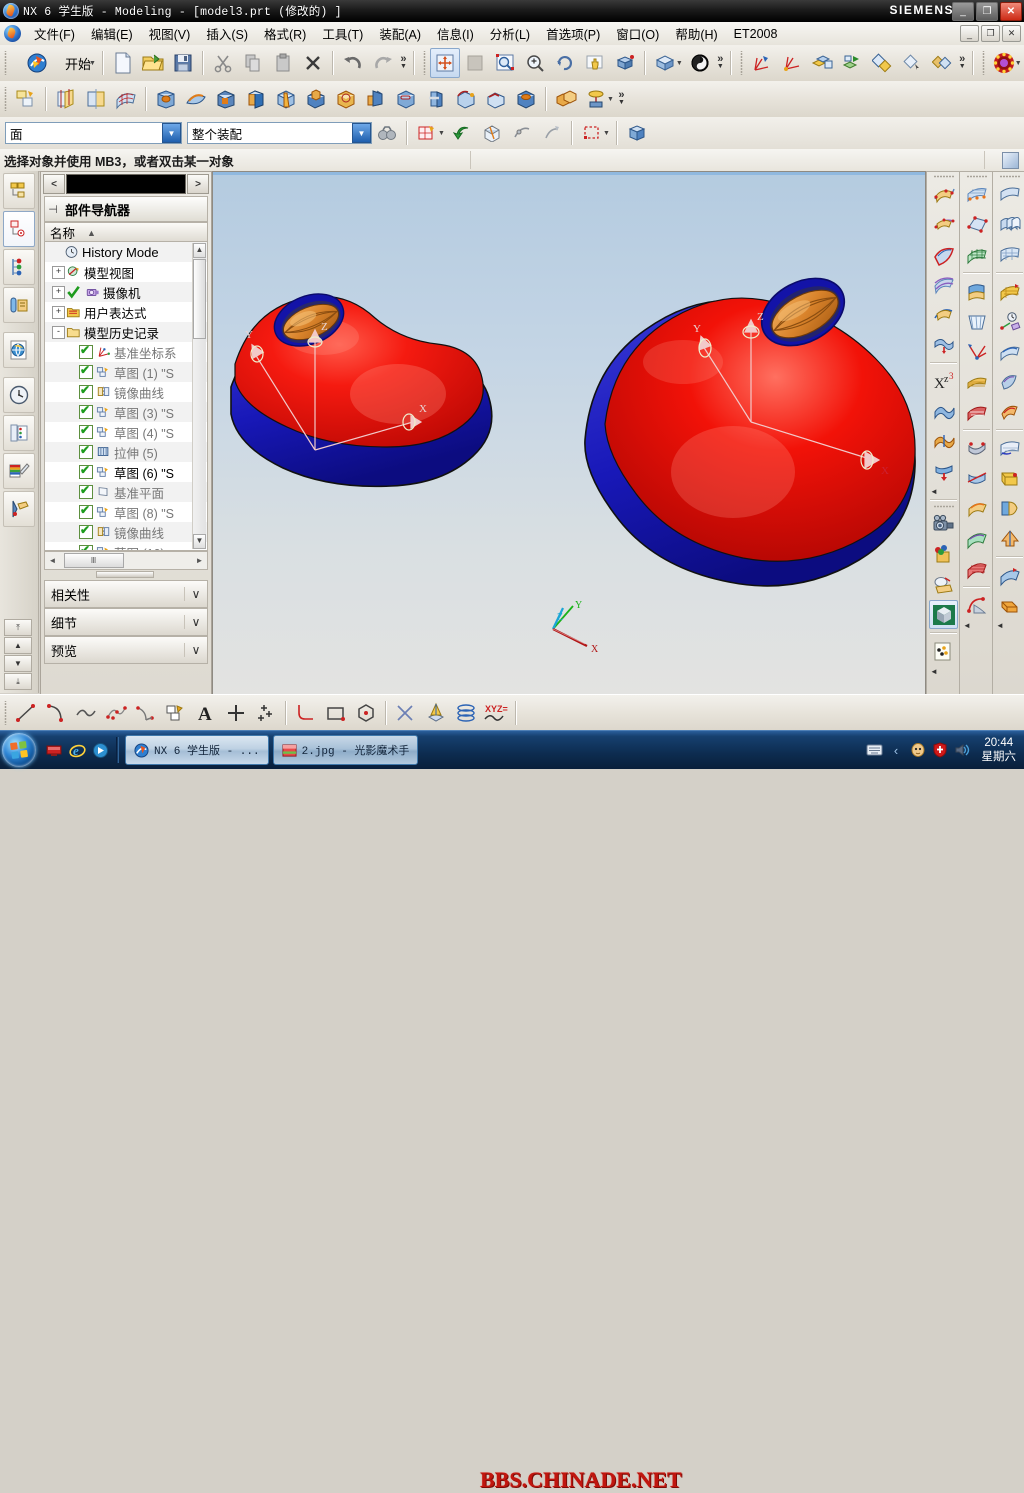 This screenshot has width=1024, height=1493. I want to click on tree-row: + 模型视图, so click(126, 272).